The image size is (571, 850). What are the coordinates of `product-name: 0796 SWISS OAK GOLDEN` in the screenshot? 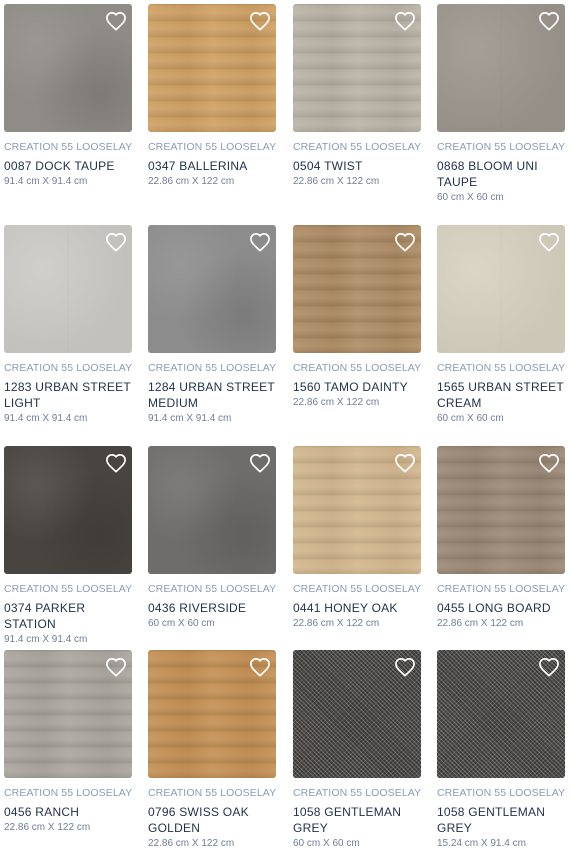 It's located at (212, 820).